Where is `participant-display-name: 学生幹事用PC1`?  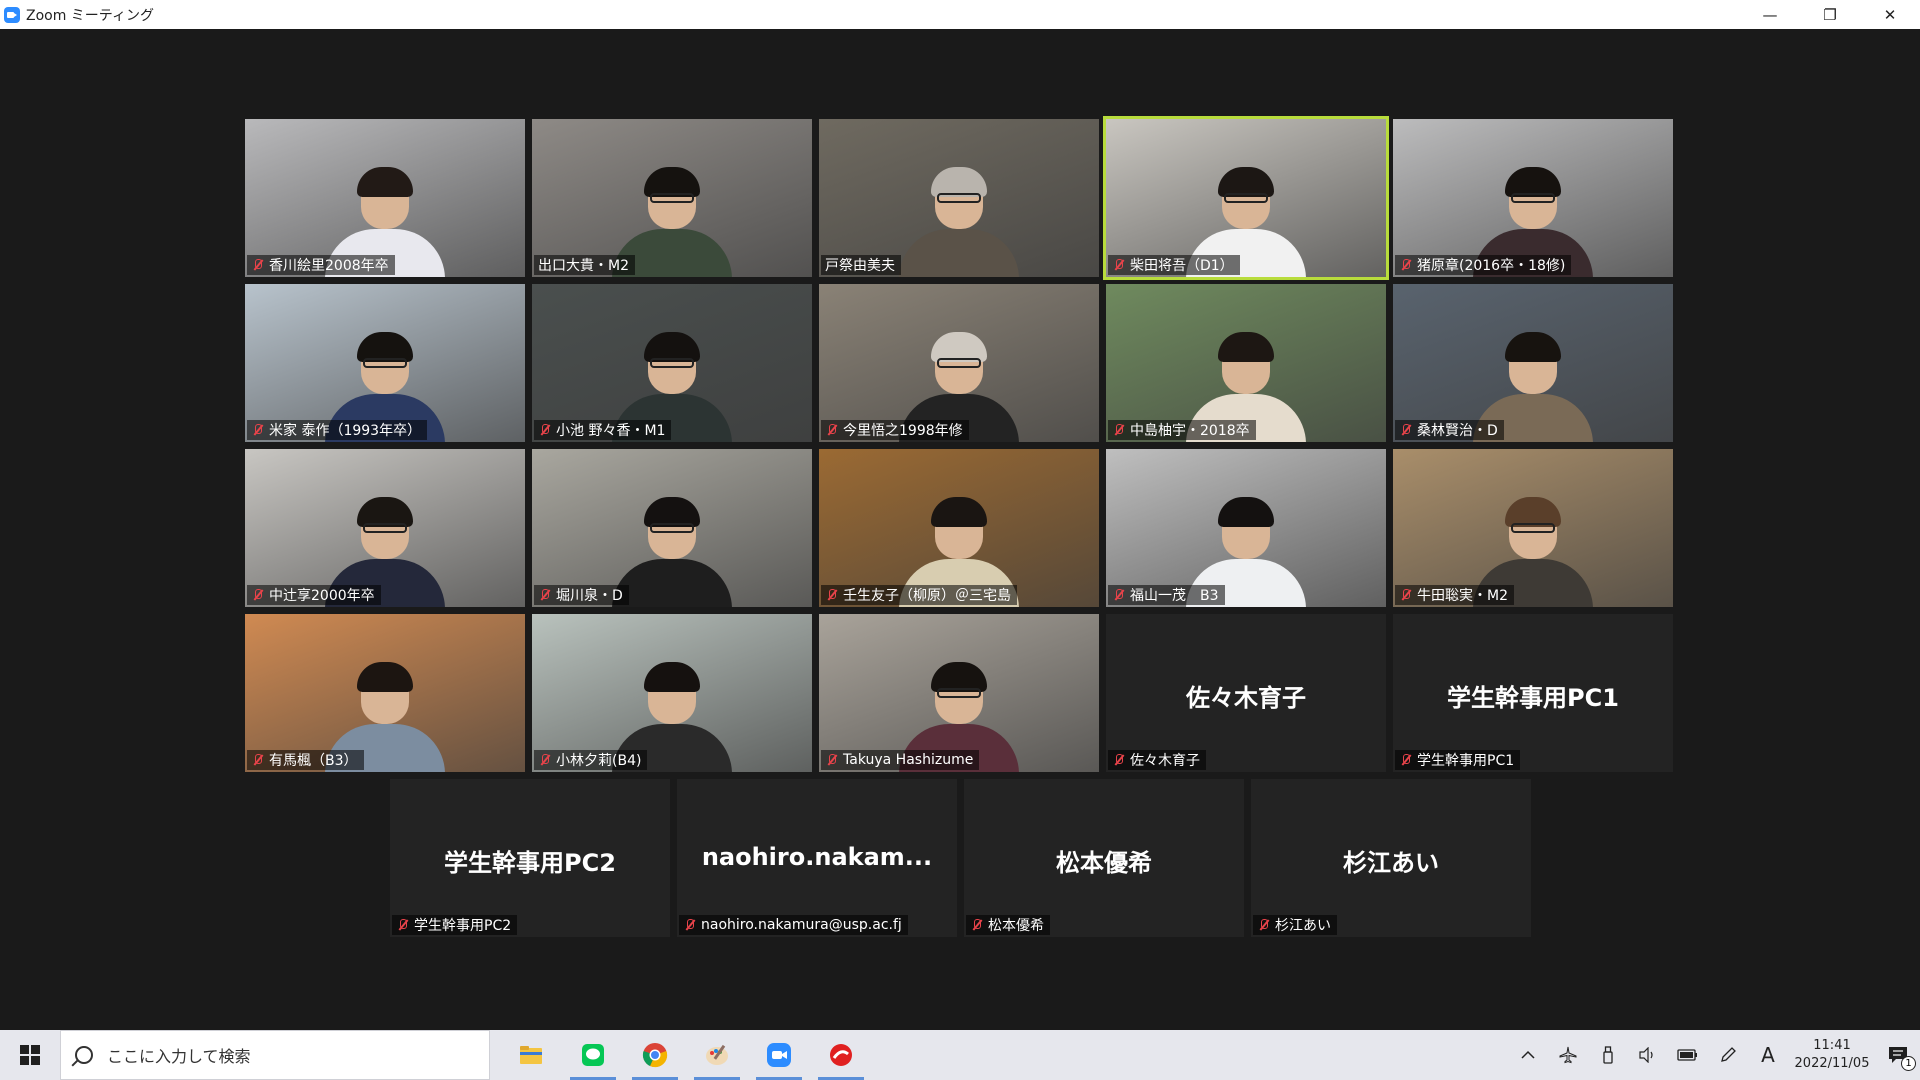
participant-display-name: 学生幹事用PC1 is located at coordinates (1533, 698).